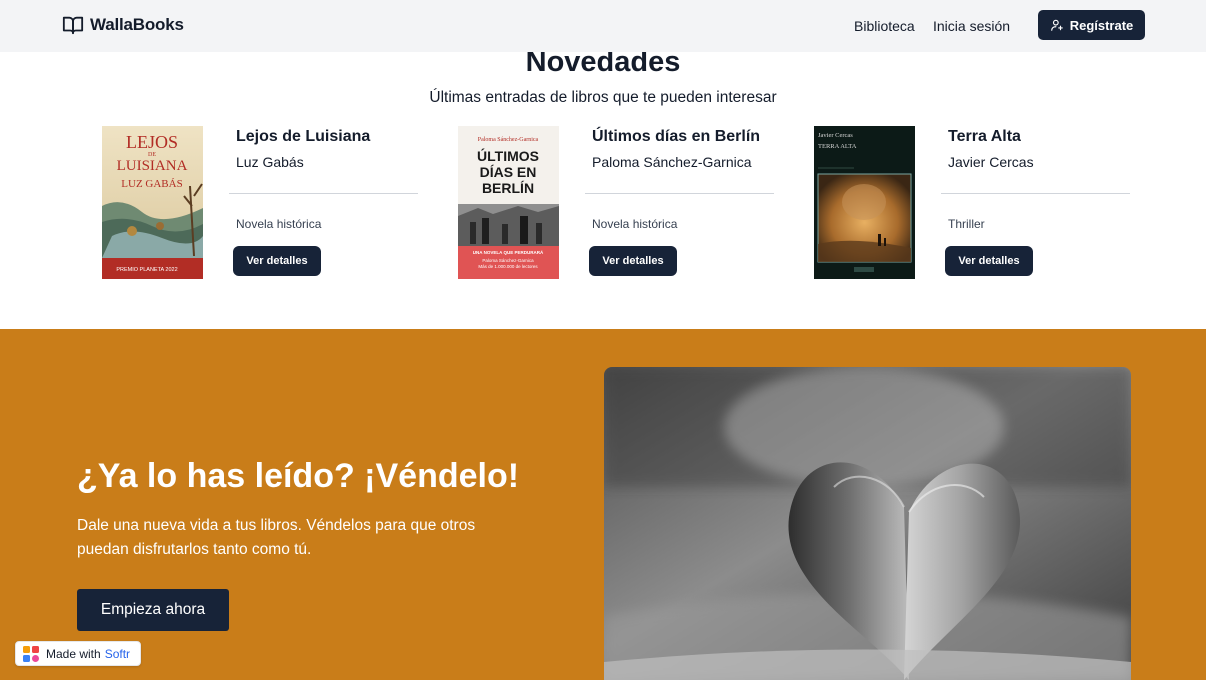 The width and height of the screenshot is (1206, 680). What do you see at coordinates (508, 252) in the screenshot?
I see `svg-text: UNA NOVELA QUE PERDURARÁ` at bounding box center [508, 252].